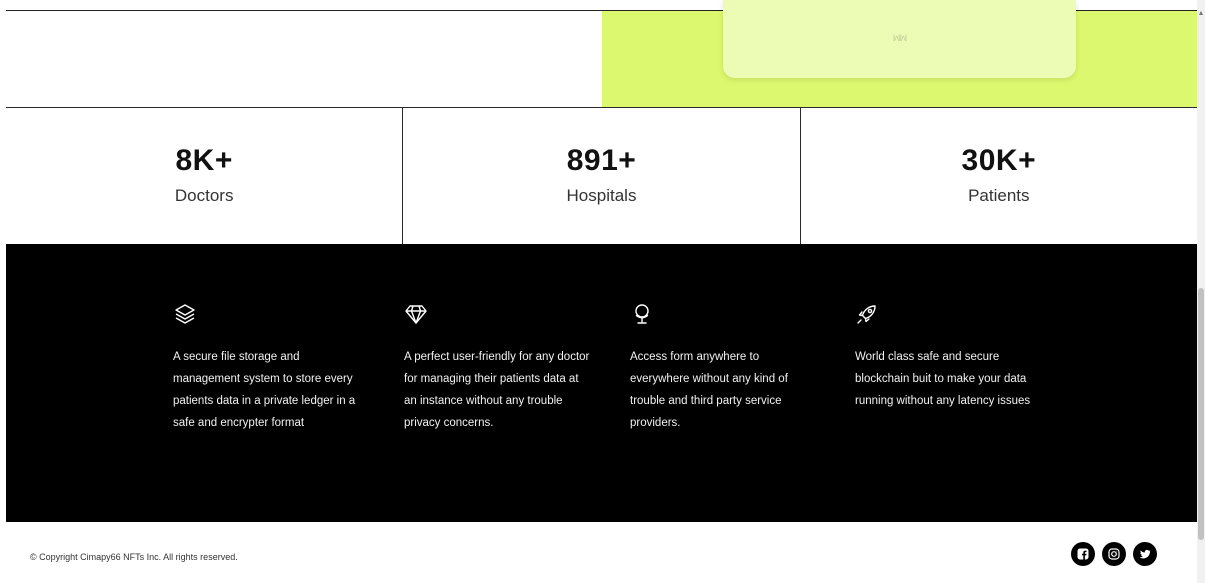  Describe the element at coordinates (601, 195) in the screenshot. I see `stat-label: Hospitals` at that location.